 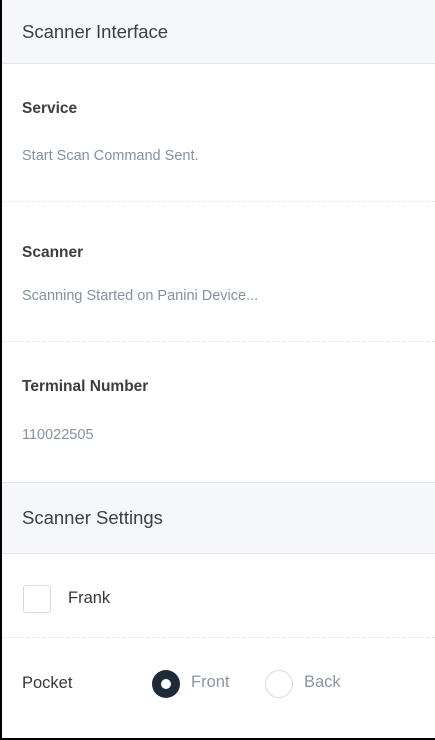 What do you see at coordinates (110, 156) in the screenshot?
I see `service-status: Start Scan Command Sent.` at bounding box center [110, 156].